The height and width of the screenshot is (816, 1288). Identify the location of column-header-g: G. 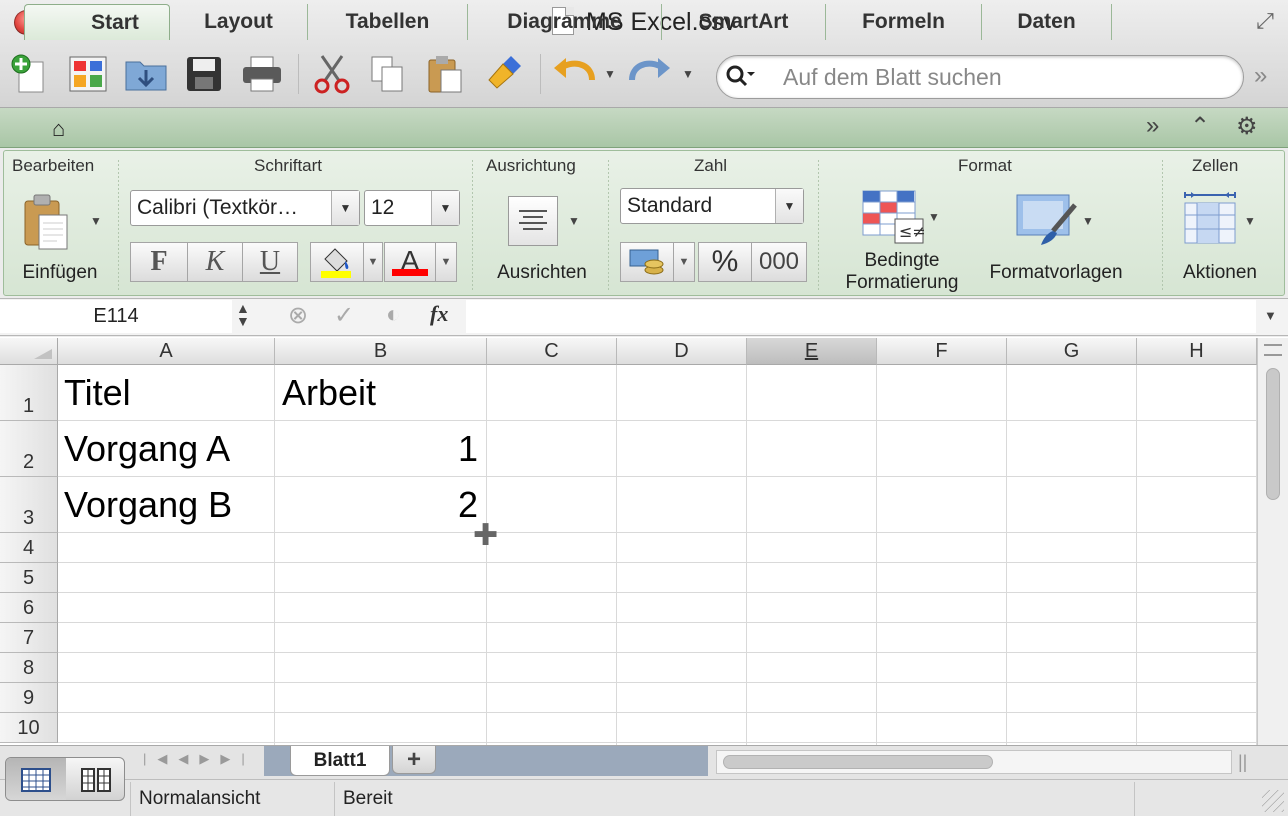
(1072, 351).